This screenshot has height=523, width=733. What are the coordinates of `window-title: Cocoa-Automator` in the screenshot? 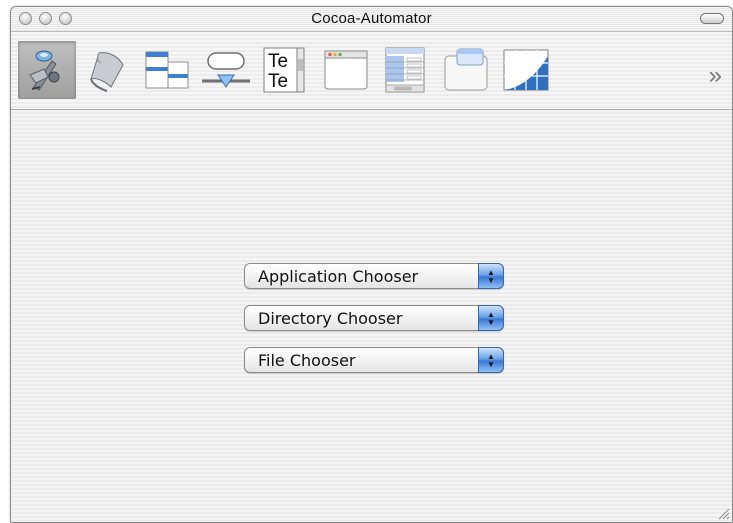 It's located at (371, 18).